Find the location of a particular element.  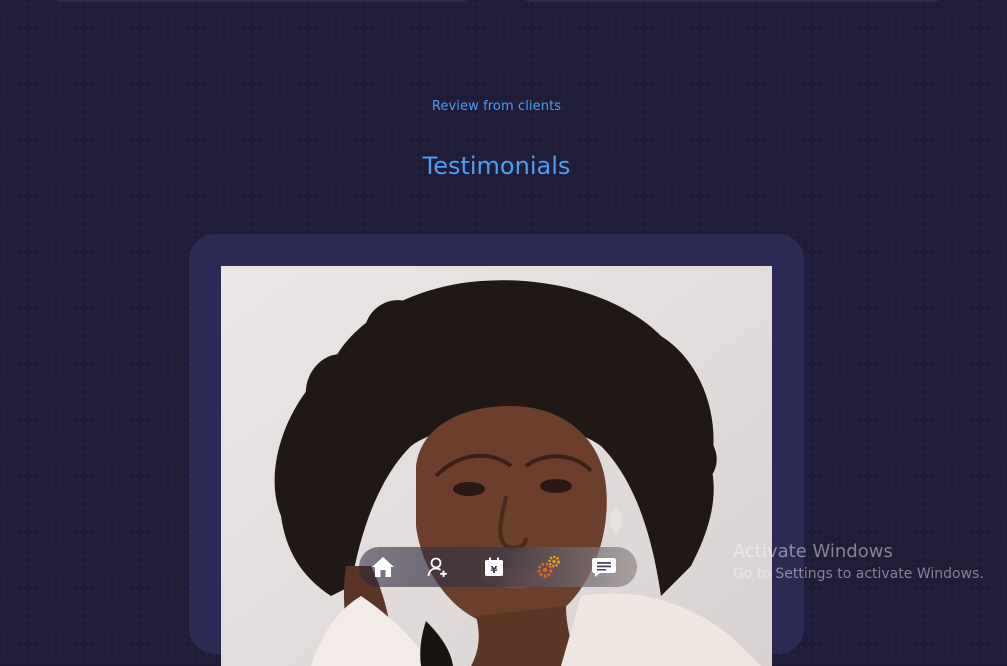

add-user-icon is located at coordinates (437, 567).